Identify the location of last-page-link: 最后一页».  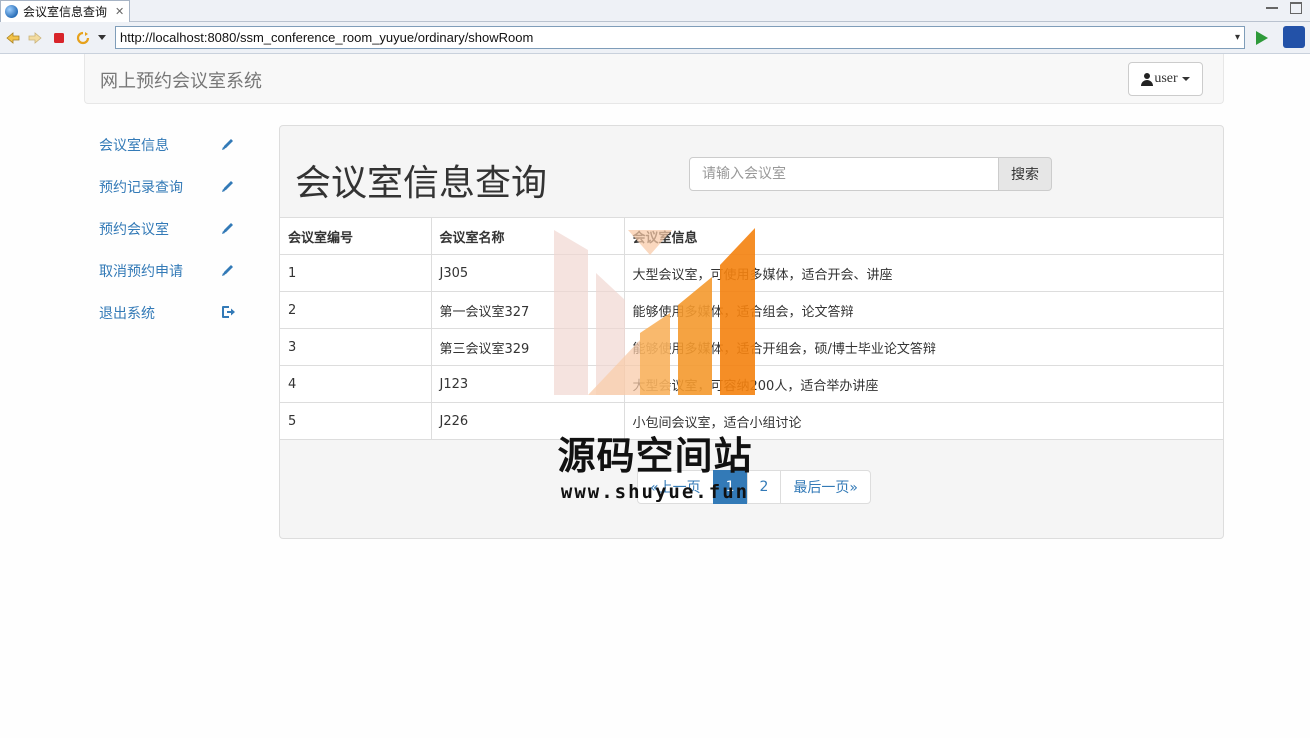
(825, 487).